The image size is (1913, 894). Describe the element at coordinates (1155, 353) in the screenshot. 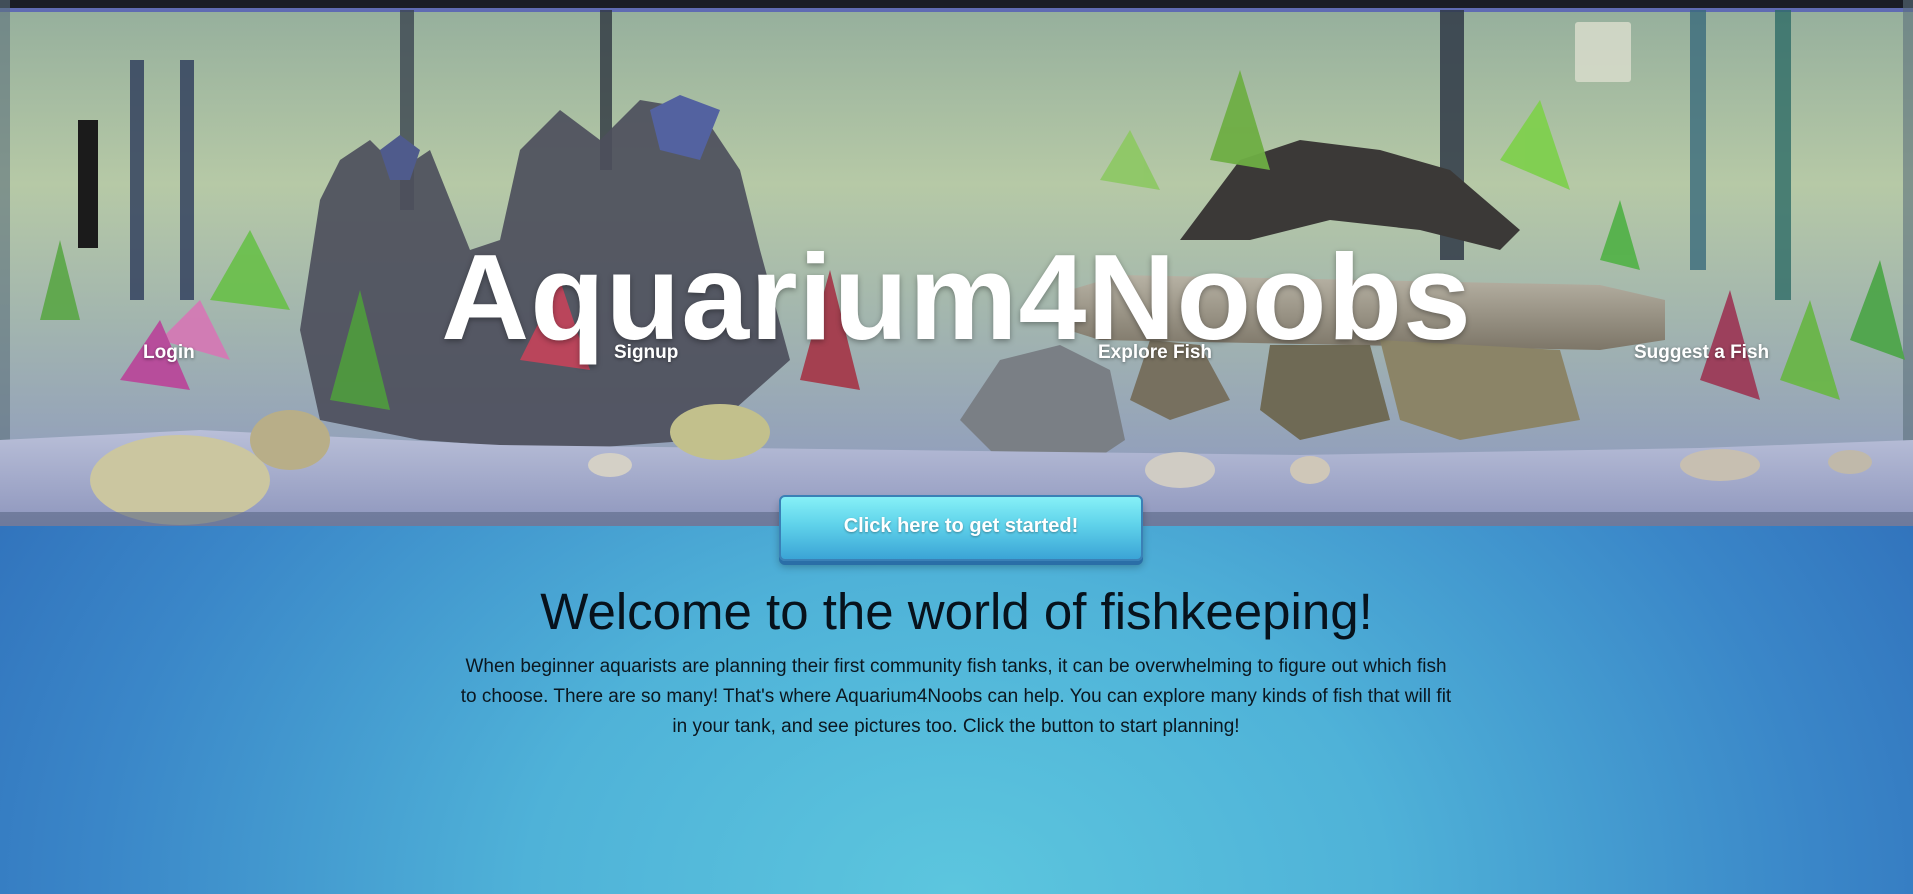

I see `nav-link-explore-fish: Explore Fish` at that location.